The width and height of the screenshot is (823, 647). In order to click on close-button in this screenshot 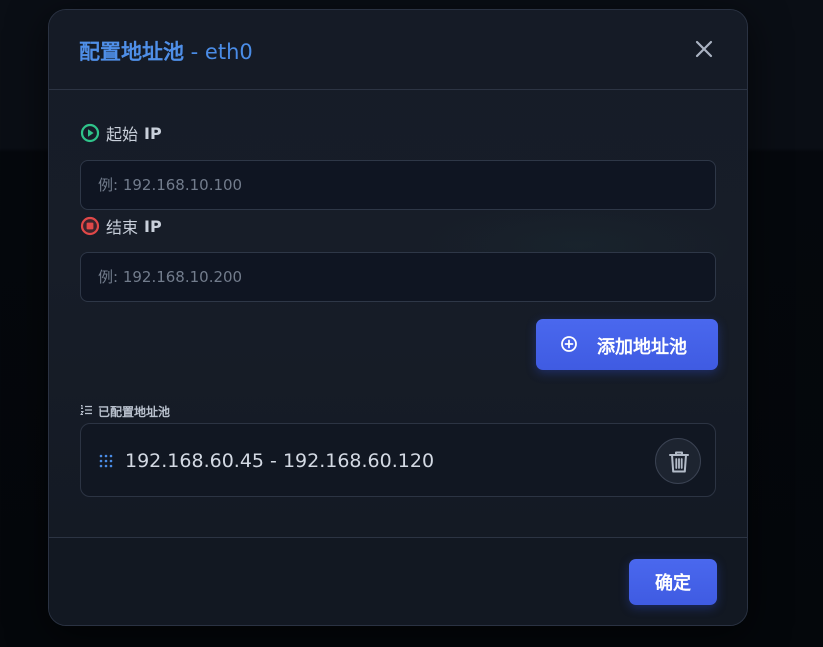, I will do `click(704, 49)`.